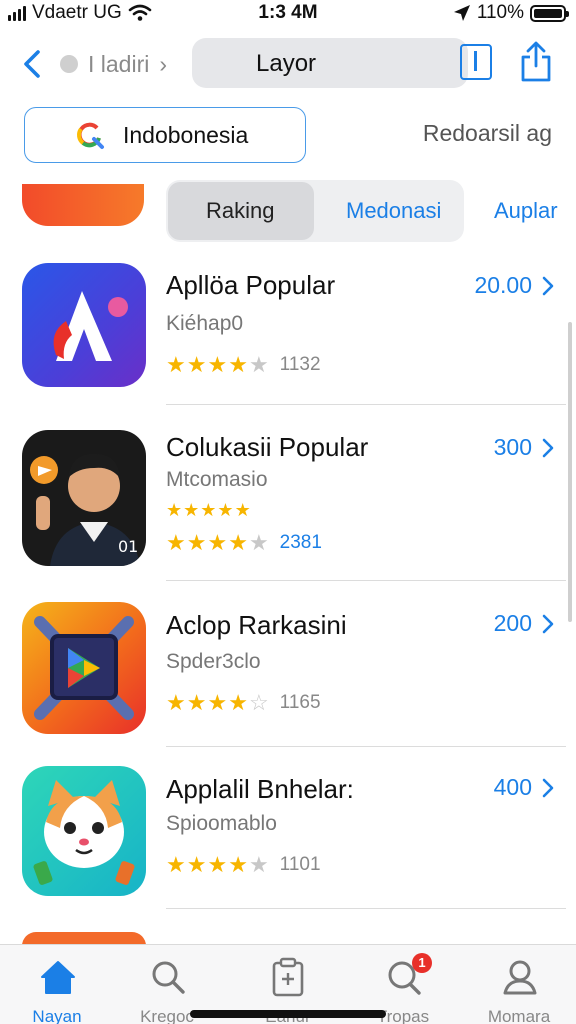 The image size is (576, 1024). Describe the element at coordinates (69, 64) in the screenshot. I see `breadcrumb-dot-icon` at that location.